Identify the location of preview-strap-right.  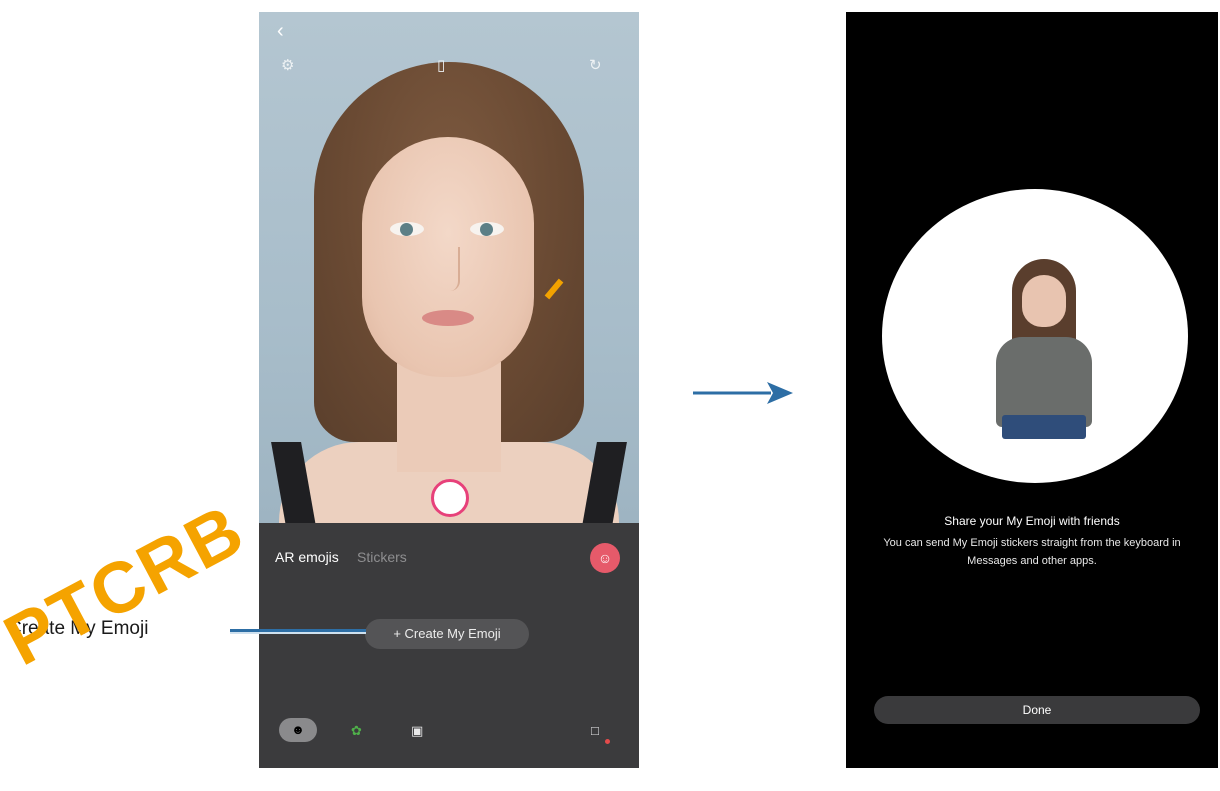
(604, 487).